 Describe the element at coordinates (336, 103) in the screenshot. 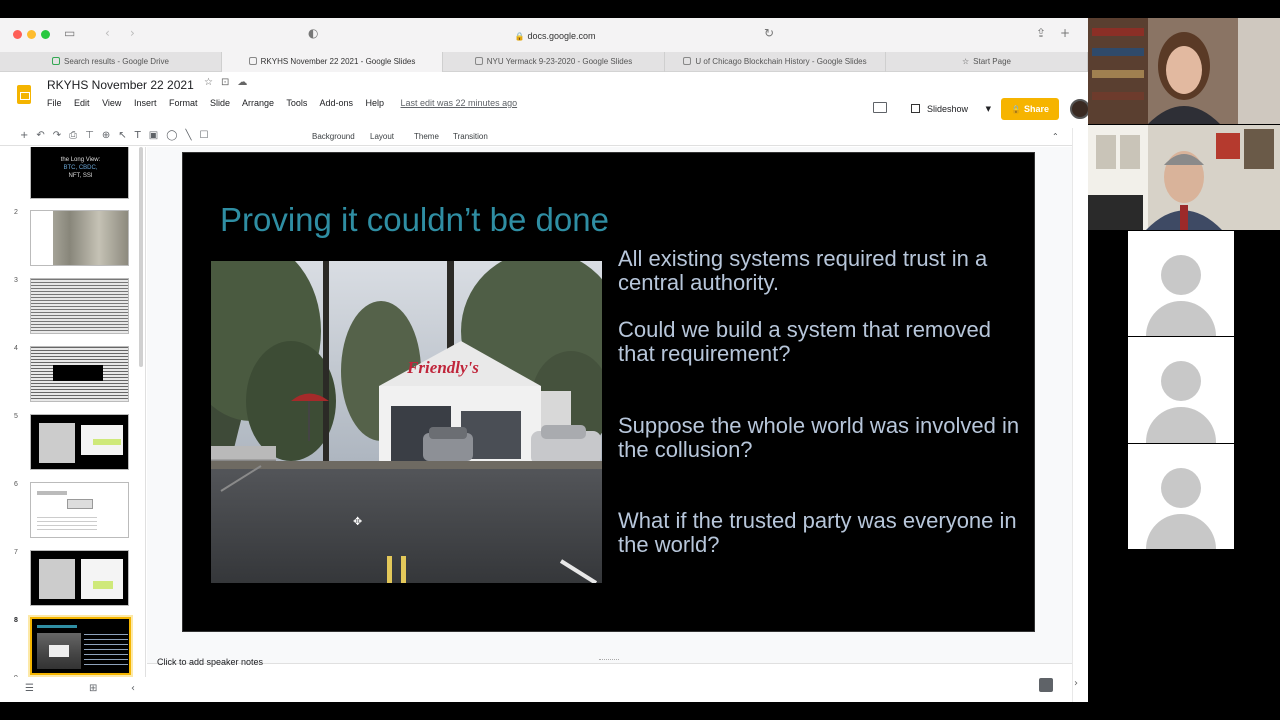

I see `menu-addons: Add-ons` at that location.